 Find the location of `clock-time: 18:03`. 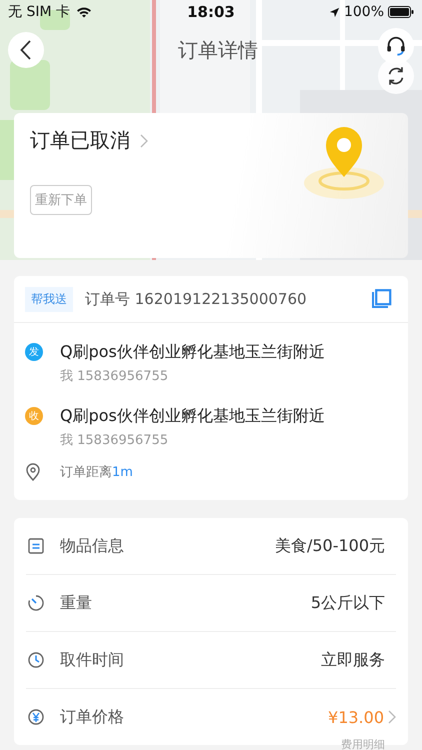

clock-time: 18:03 is located at coordinates (211, 12).